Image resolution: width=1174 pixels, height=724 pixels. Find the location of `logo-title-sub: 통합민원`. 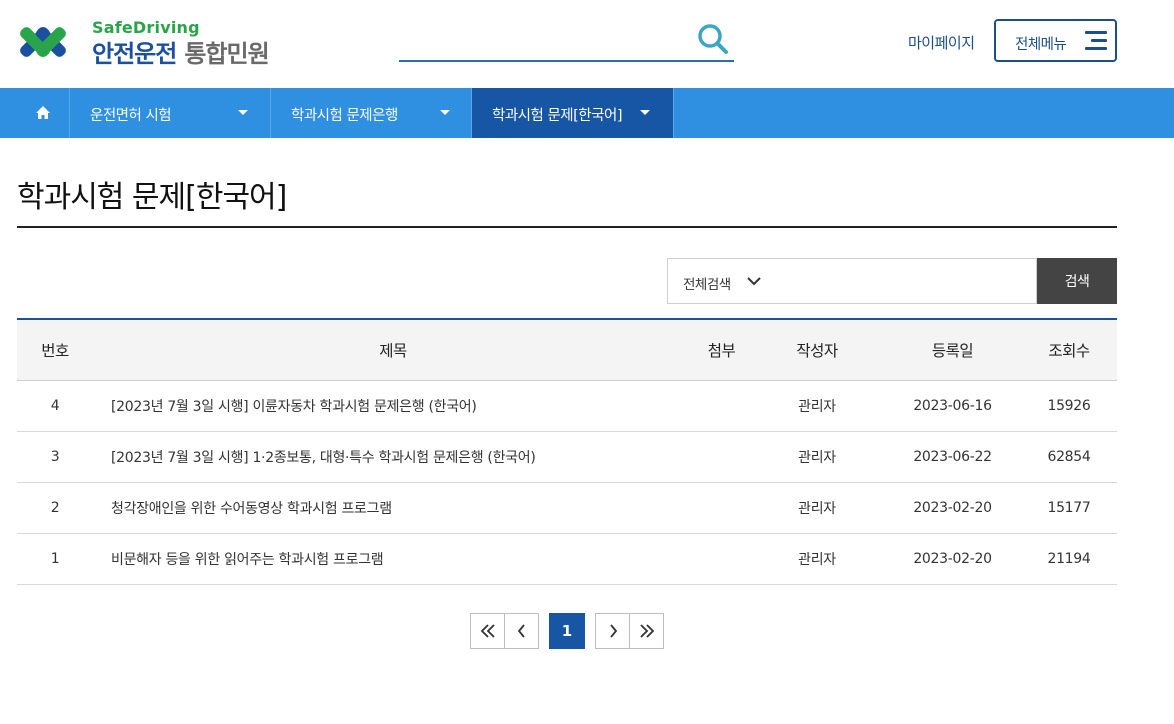

logo-title-sub: 통합민원 is located at coordinates (226, 54).